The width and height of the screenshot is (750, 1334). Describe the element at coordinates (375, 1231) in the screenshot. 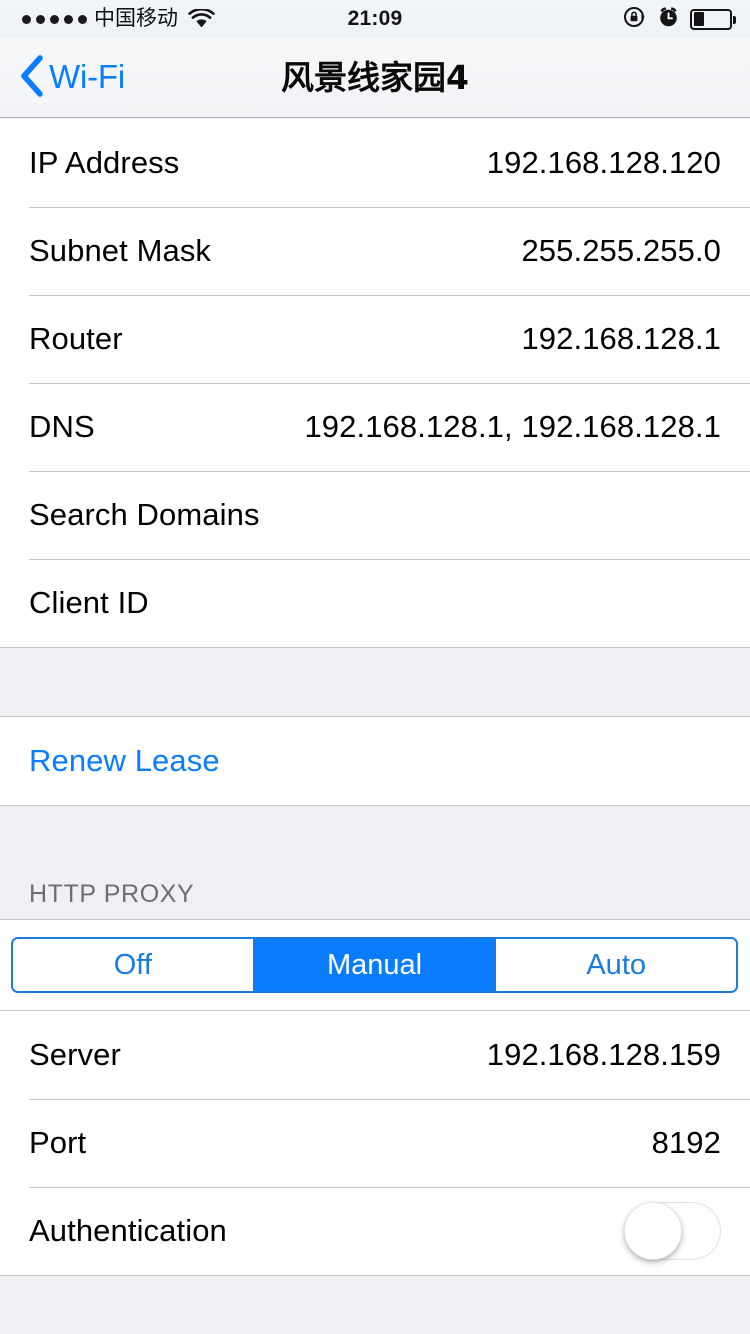

I see `table-row-authentication: Authentication` at that location.